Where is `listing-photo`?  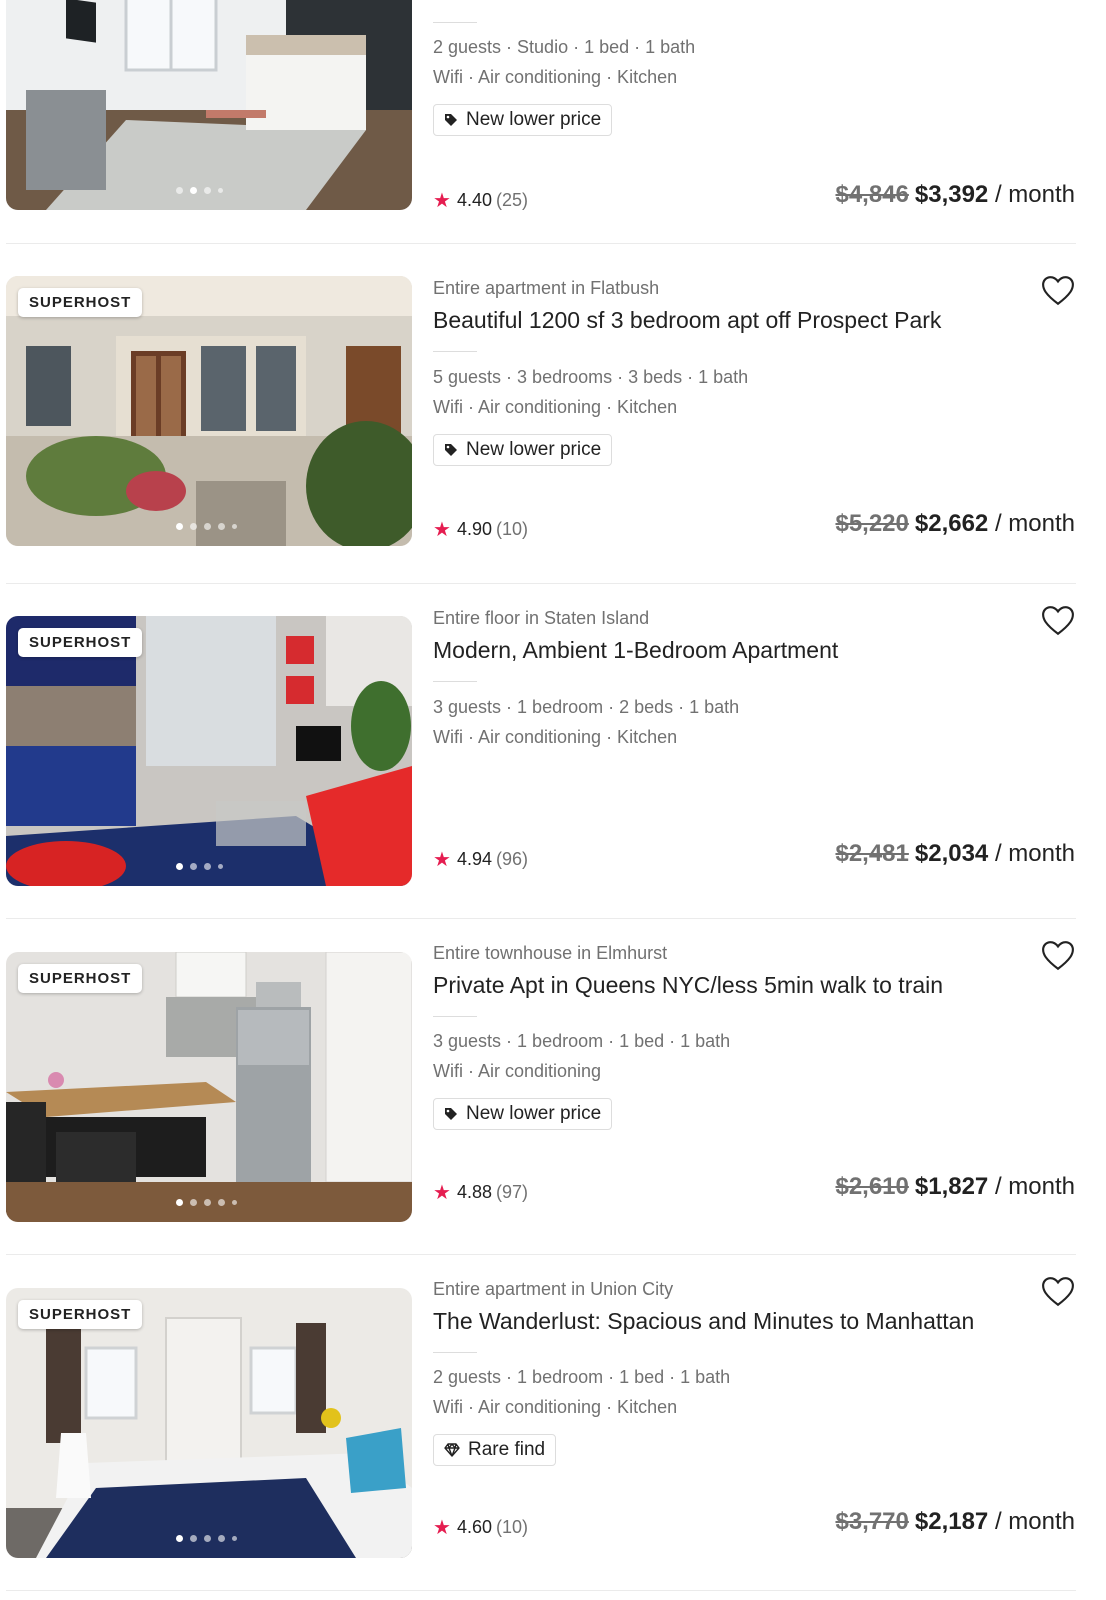
listing-photo is located at coordinates (209, 105).